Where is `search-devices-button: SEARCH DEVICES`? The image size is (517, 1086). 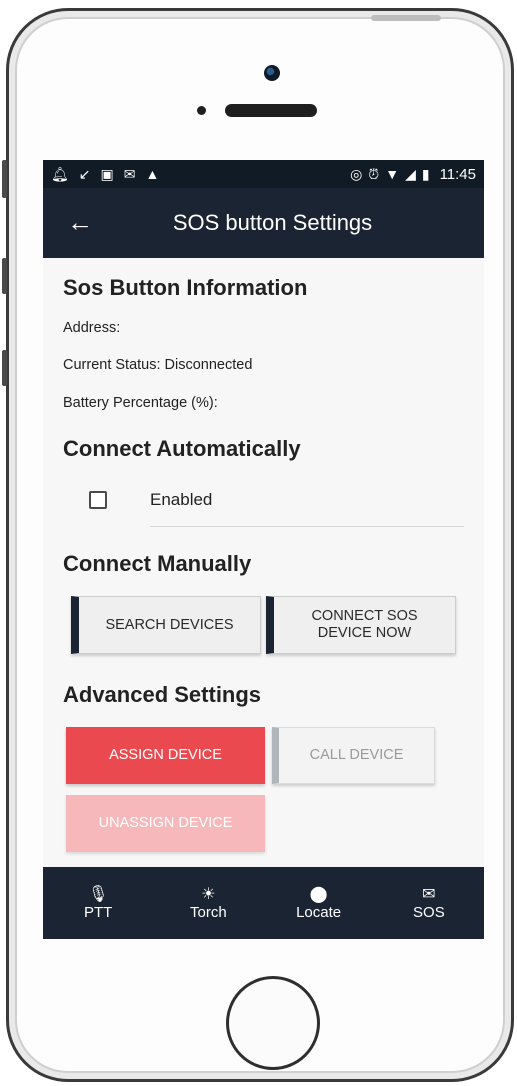
search-devices-button: SEARCH DEVICES is located at coordinates (166, 625).